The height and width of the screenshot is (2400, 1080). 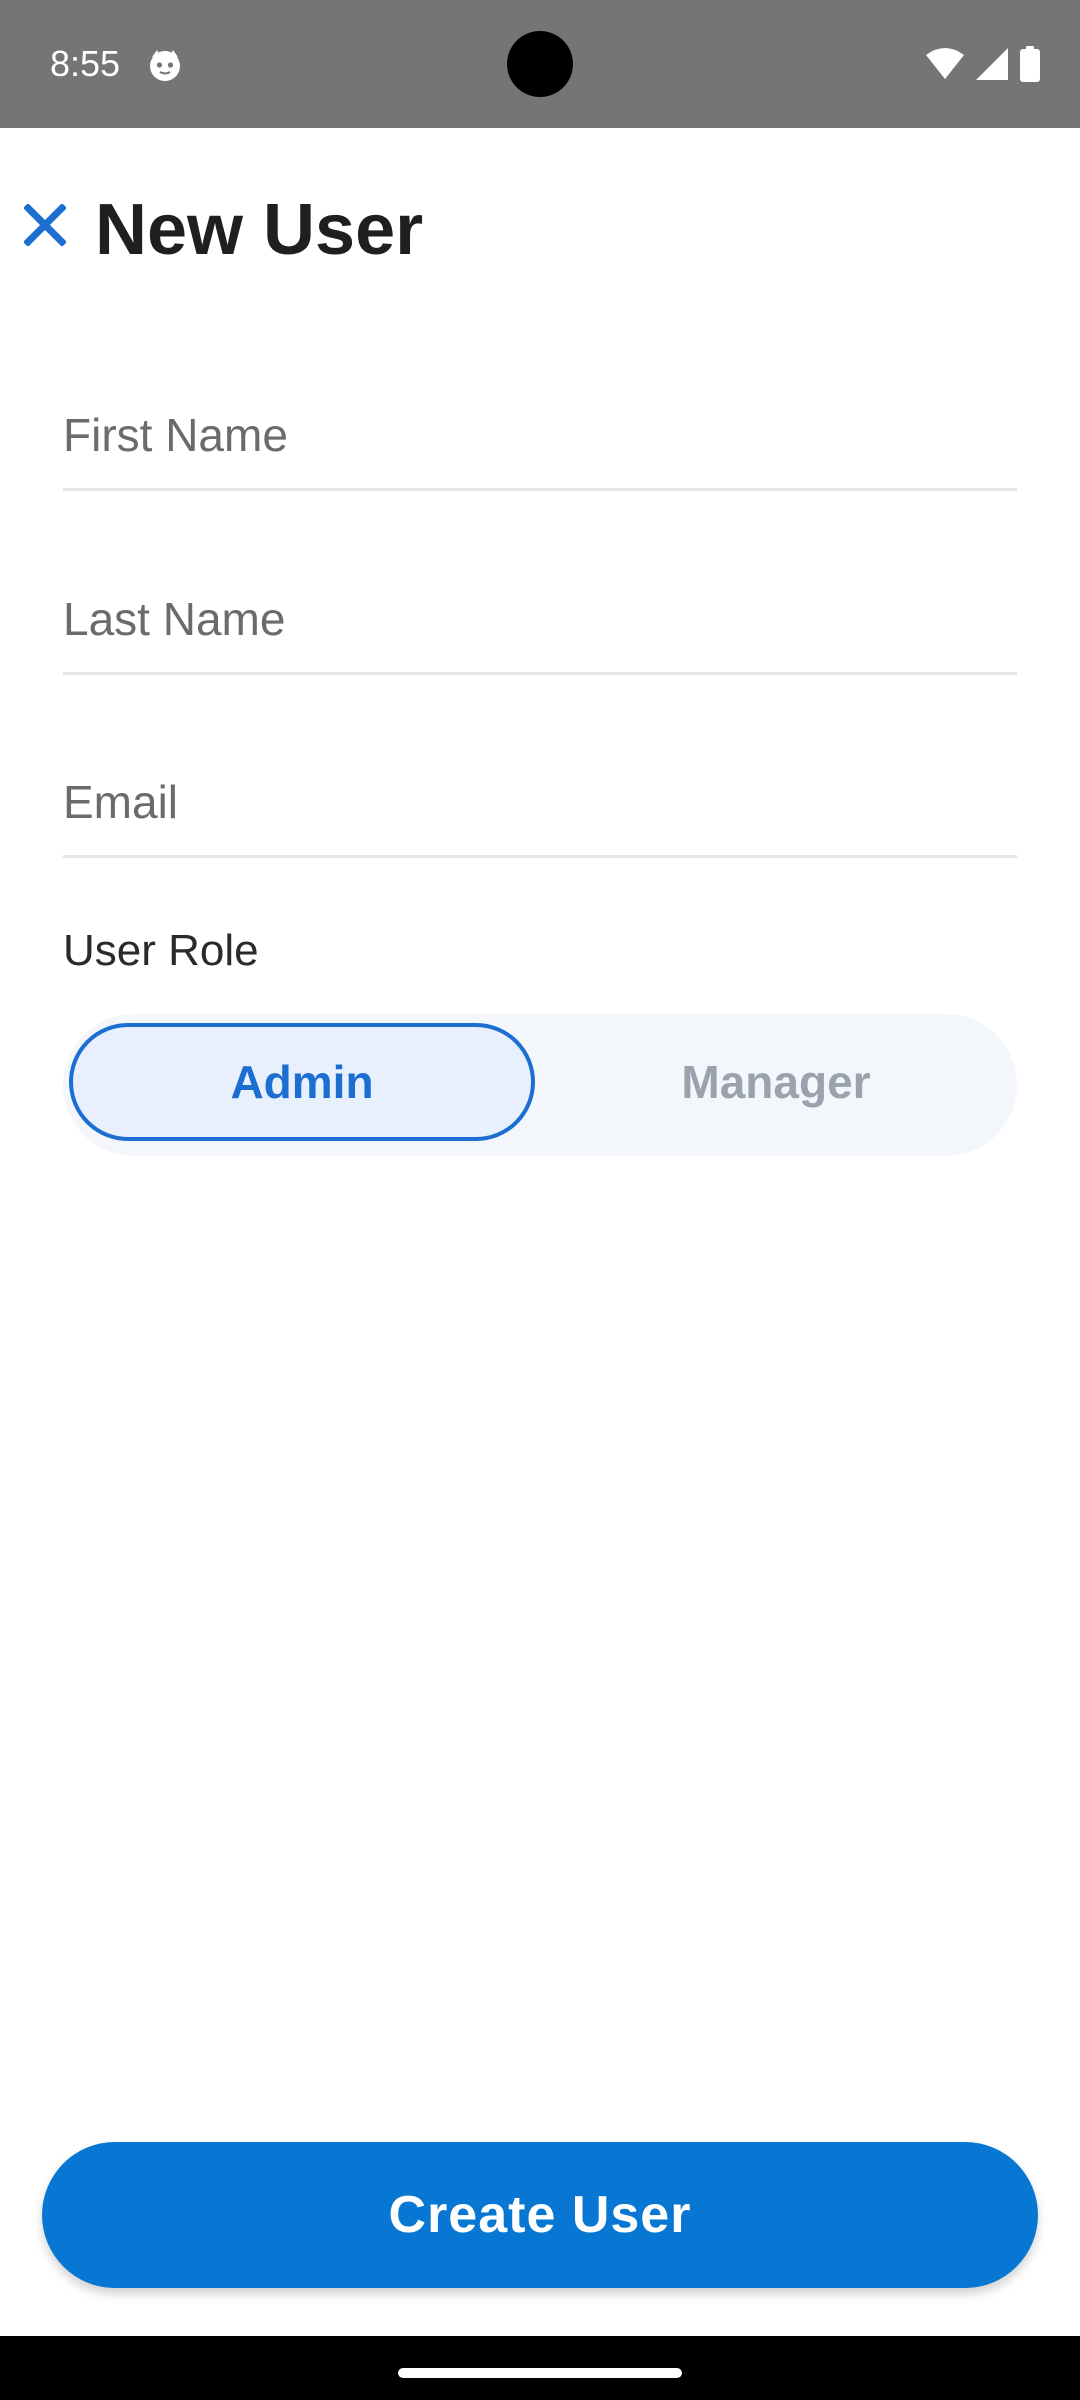 What do you see at coordinates (540, 233) in the screenshot?
I see `app-bar: New User` at bounding box center [540, 233].